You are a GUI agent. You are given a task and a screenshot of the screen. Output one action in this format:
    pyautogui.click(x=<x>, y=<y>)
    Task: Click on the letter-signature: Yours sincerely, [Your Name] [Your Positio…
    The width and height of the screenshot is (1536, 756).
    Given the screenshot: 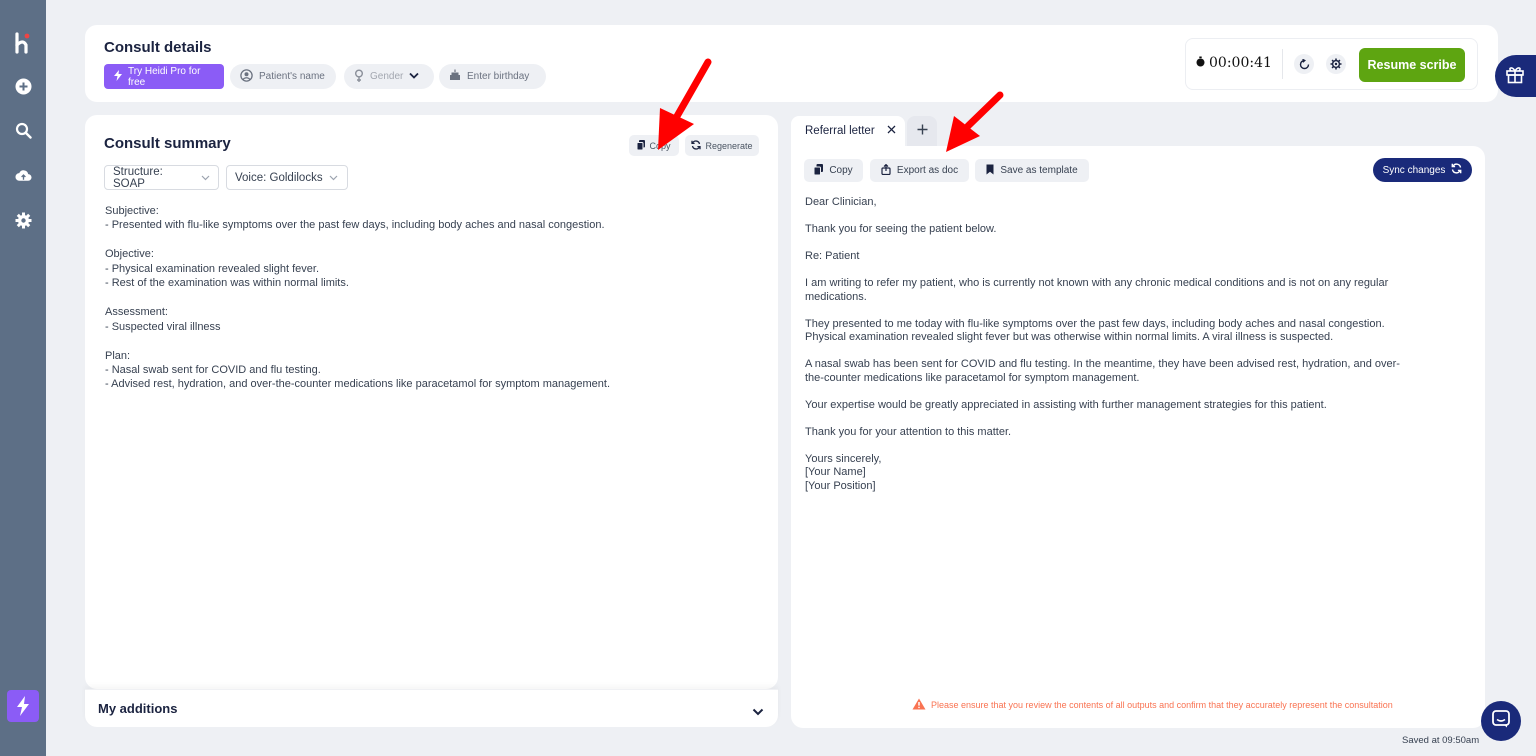 What is the action you would take?
    pyautogui.click(x=843, y=472)
    